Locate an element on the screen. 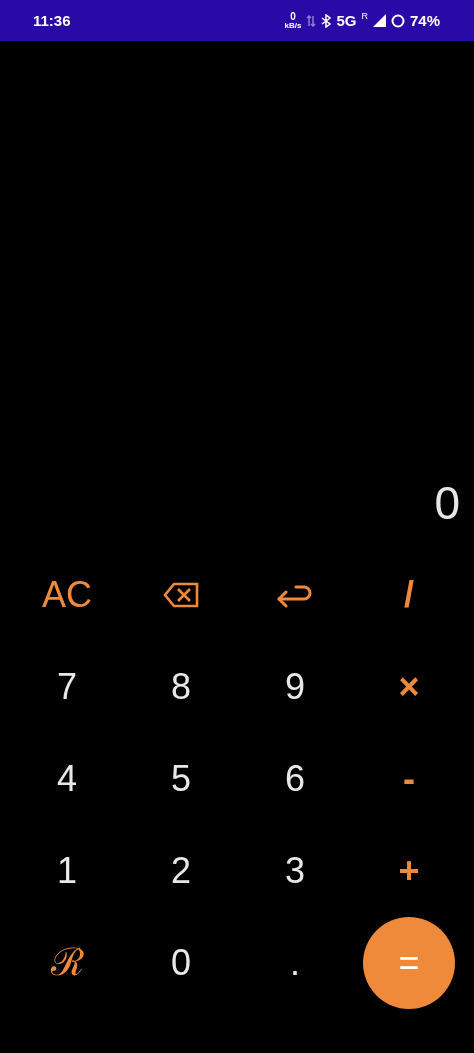 This screenshot has height=1053, width=474. backspace-button is located at coordinates (181, 595).